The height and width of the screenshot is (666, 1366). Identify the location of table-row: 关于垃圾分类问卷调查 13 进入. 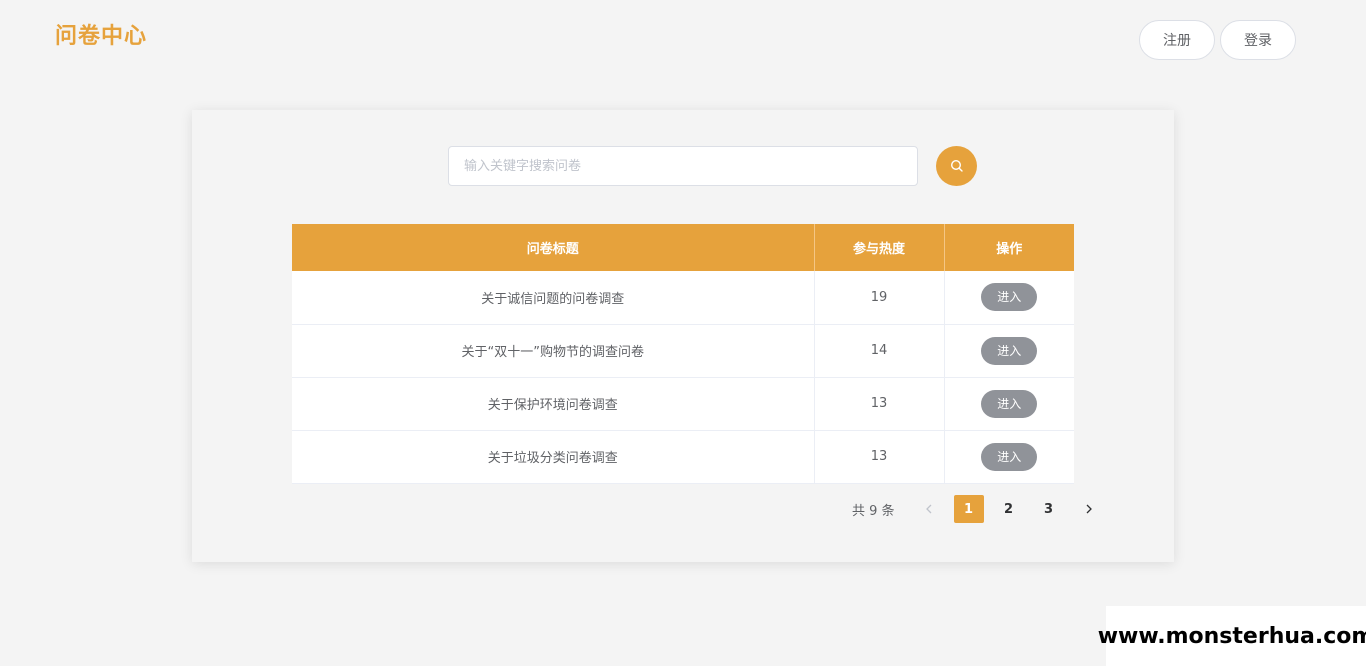
(683, 457).